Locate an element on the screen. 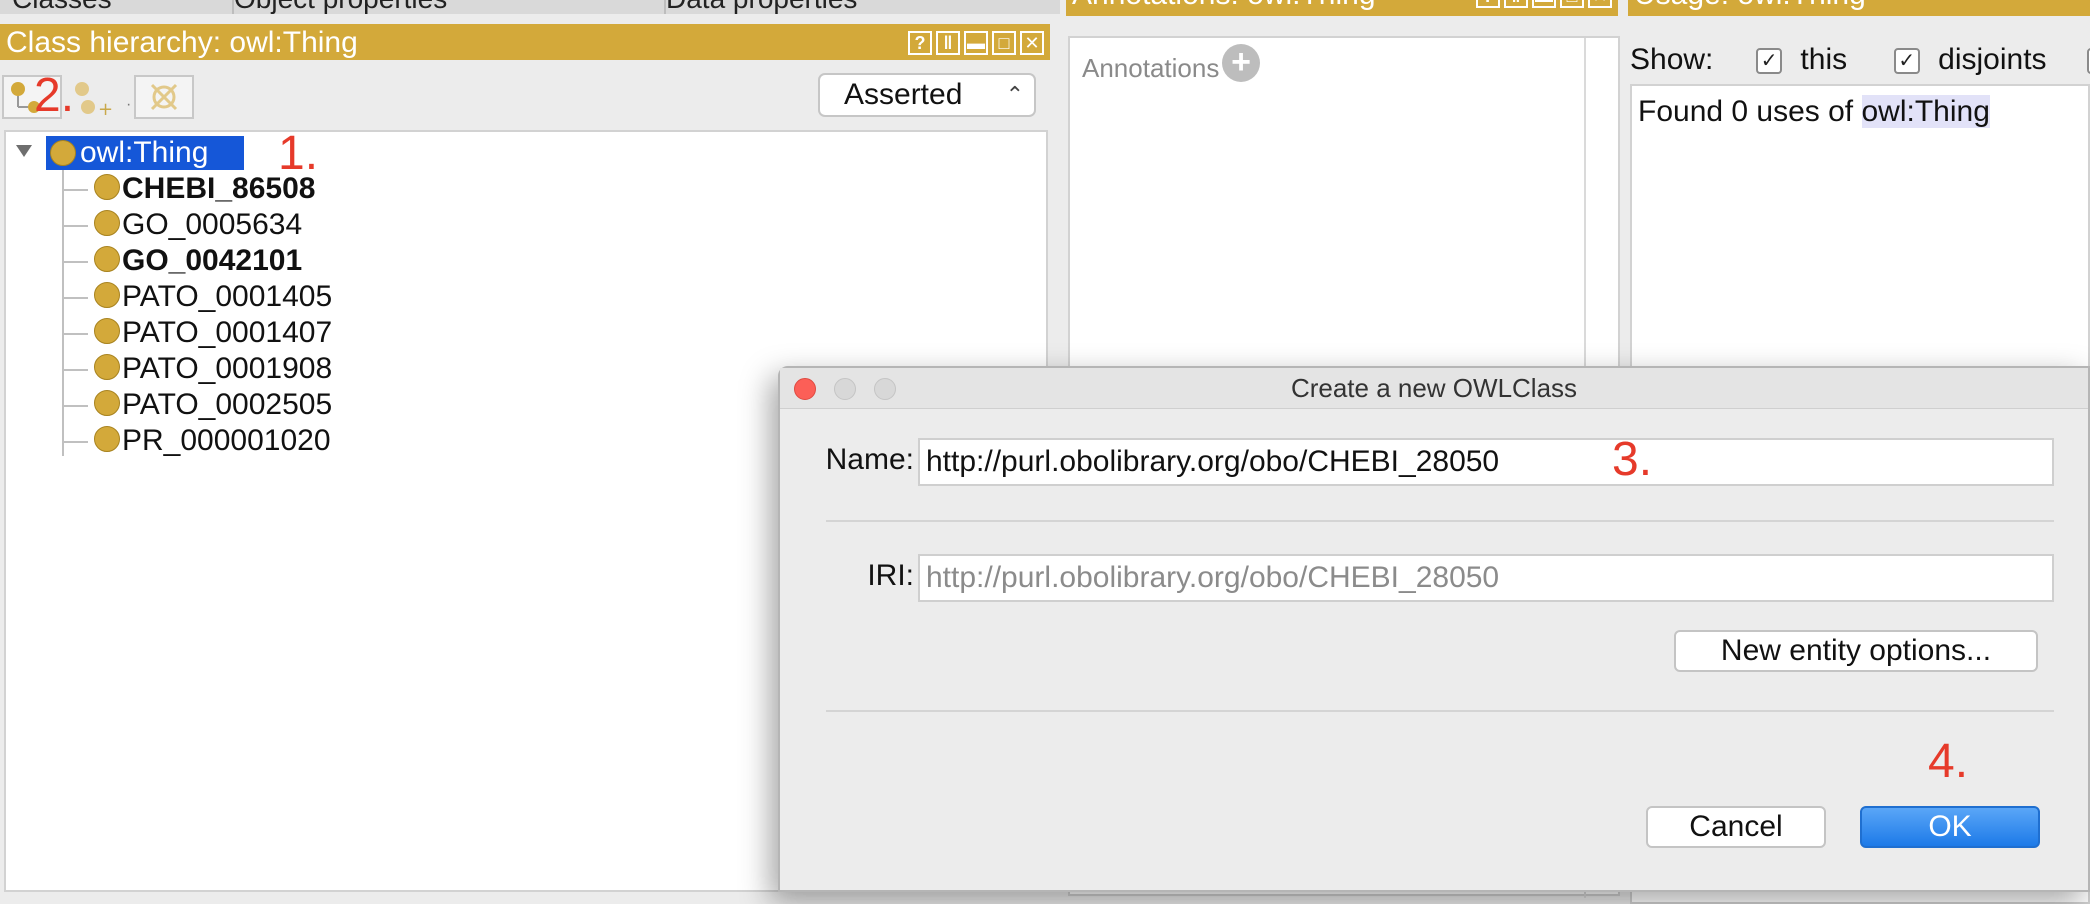 The image size is (2090, 904). tree-child-node: PATO_0001405 is located at coordinates (210, 297).